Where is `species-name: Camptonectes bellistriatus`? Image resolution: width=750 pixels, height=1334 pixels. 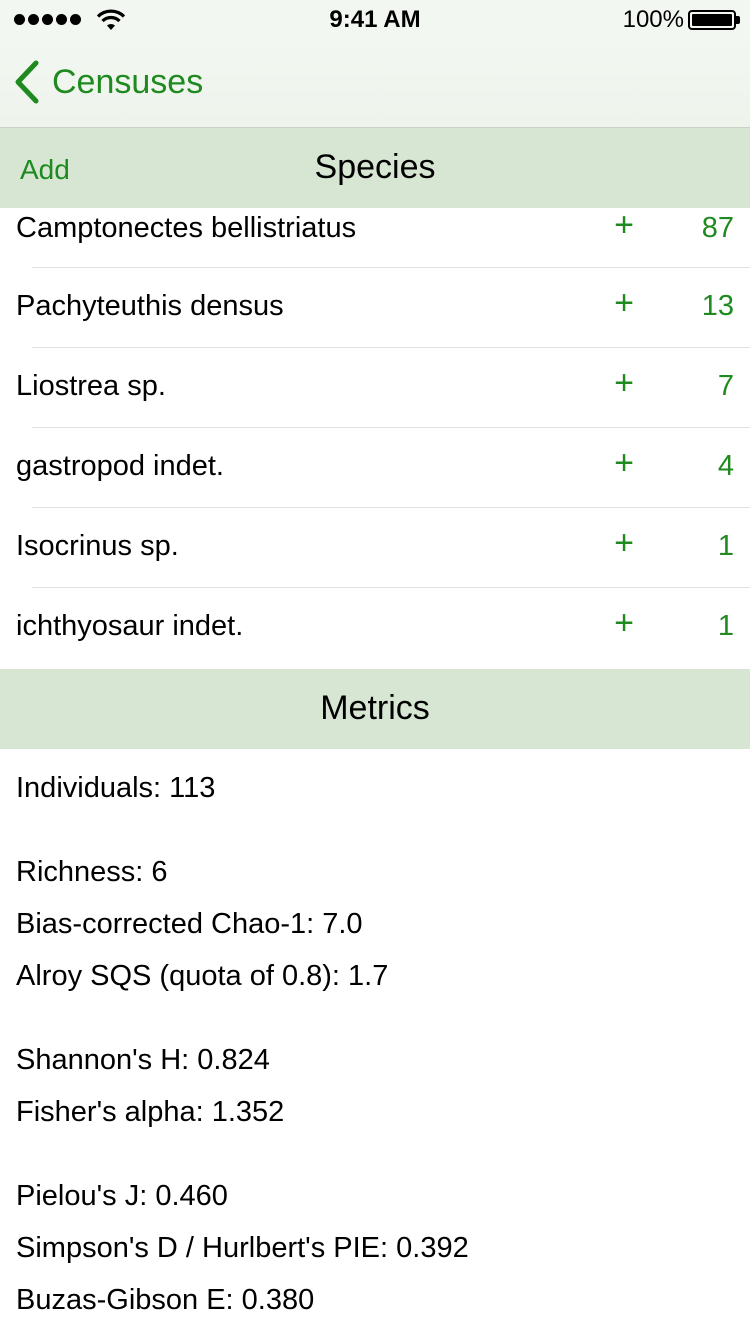
species-name: Camptonectes bellistriatus is located at coordinates (186, 228).